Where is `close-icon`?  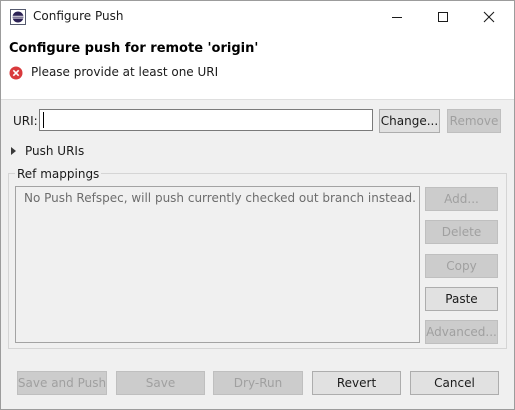 close-icon is located at coordinates (489, 16).